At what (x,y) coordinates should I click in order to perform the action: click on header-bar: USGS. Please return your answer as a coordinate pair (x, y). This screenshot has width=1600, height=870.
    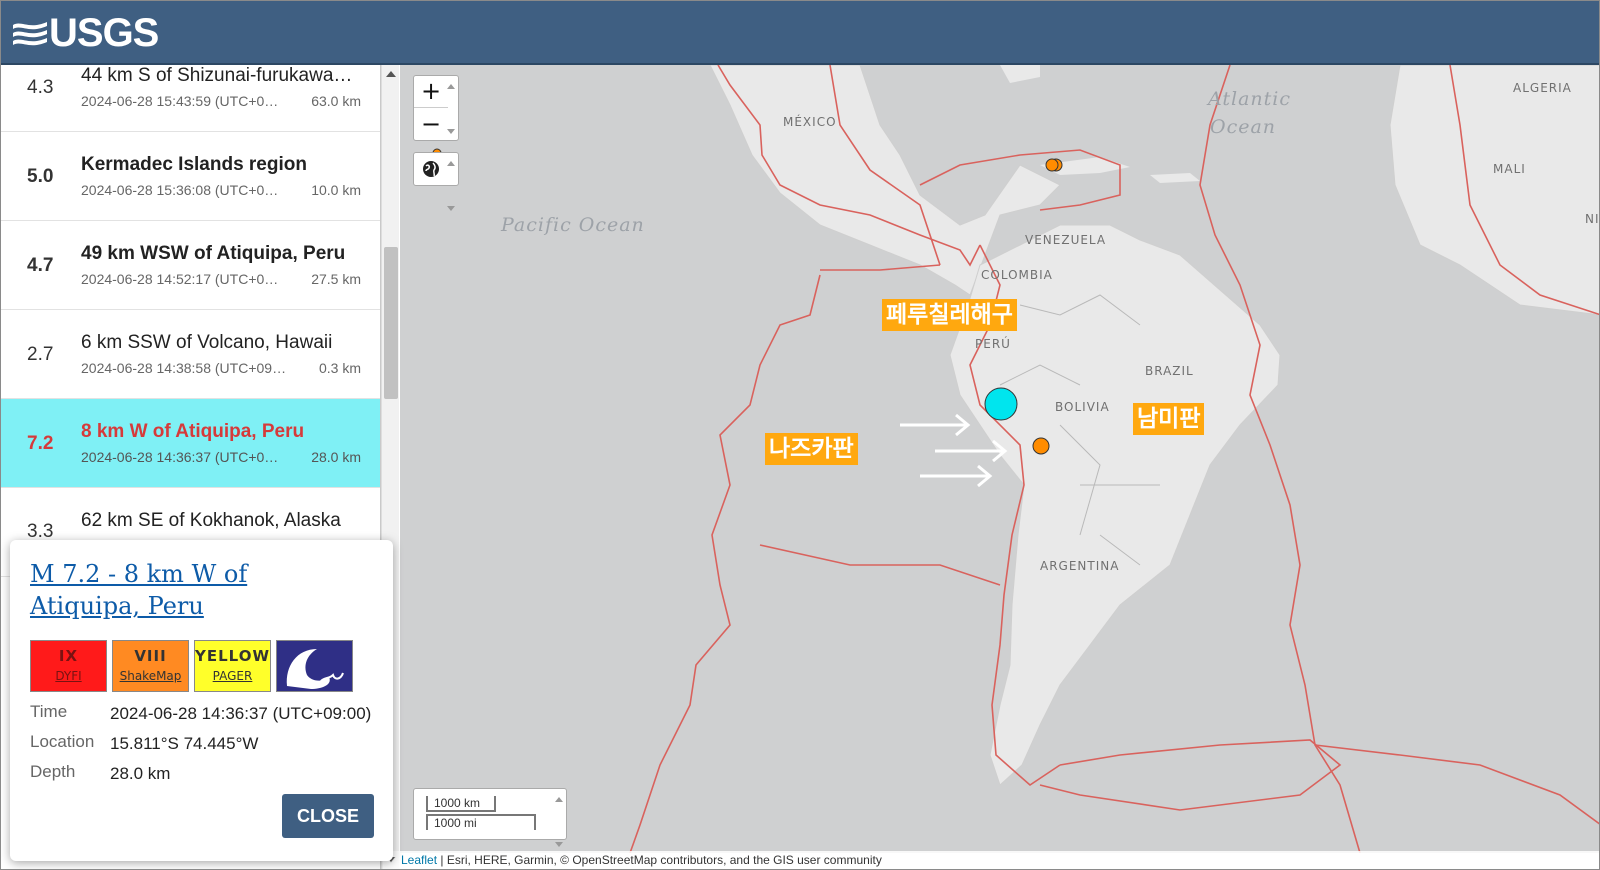
    Looking at the image, I should click on (800, 33).